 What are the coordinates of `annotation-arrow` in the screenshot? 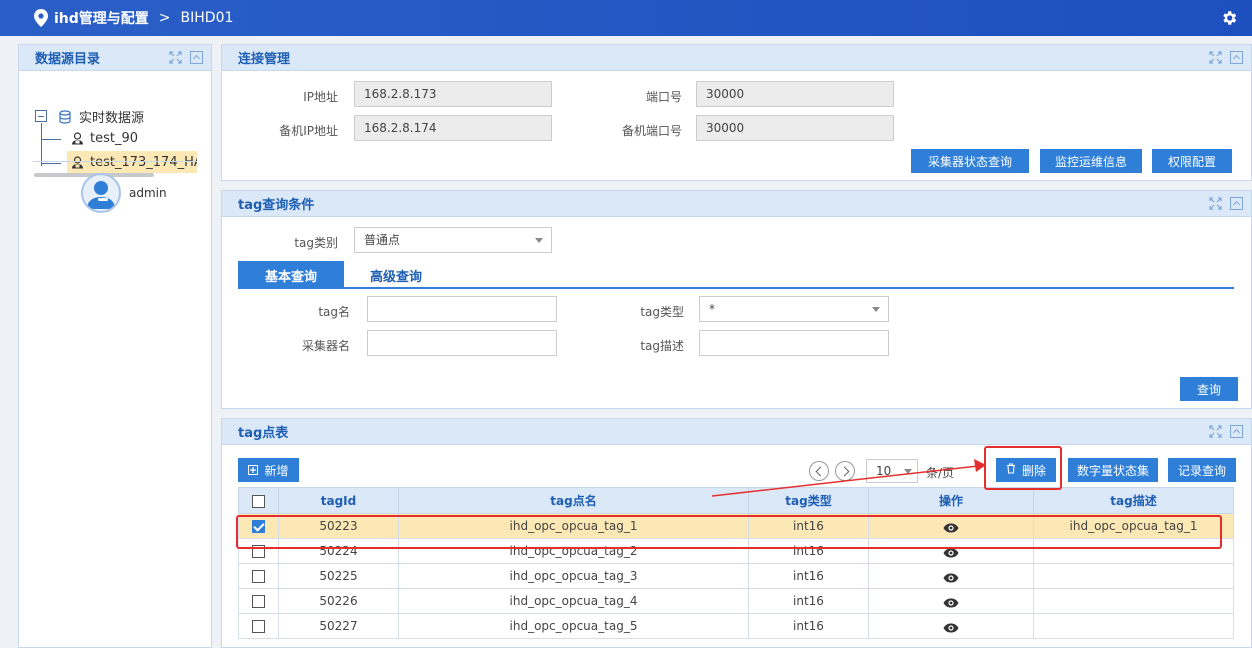 It's located at (848, 478).